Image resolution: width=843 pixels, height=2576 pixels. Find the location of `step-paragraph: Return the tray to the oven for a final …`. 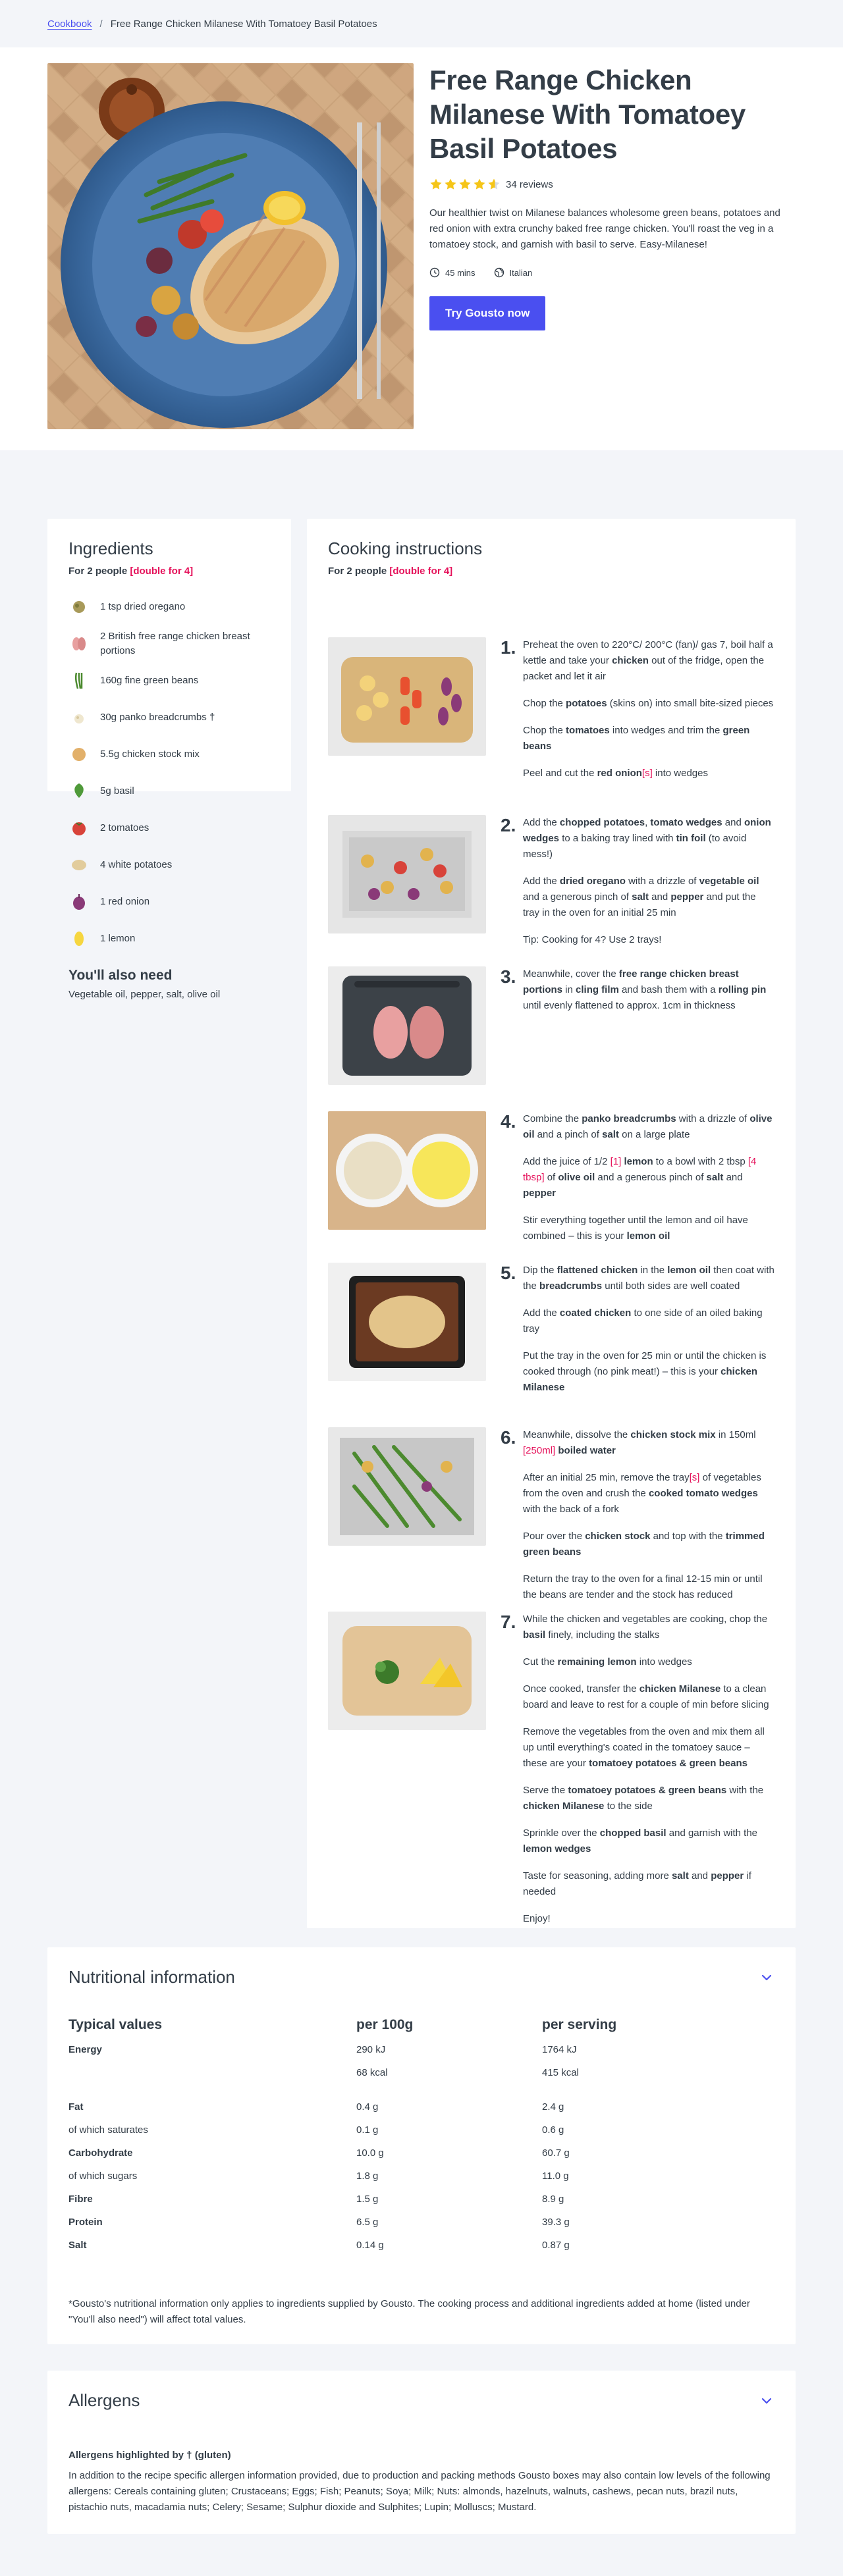

step-paragraph: Return the tray to the oven for a final … is located at coordinates (649, 1587).